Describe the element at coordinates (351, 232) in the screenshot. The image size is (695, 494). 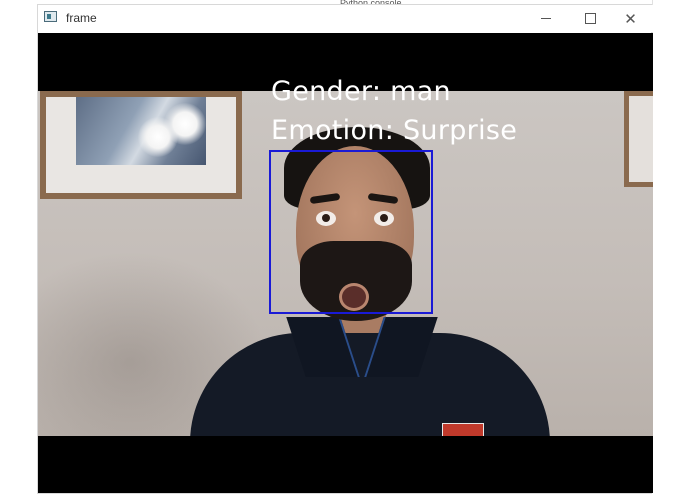
I see `face-bounding-box` at that location.